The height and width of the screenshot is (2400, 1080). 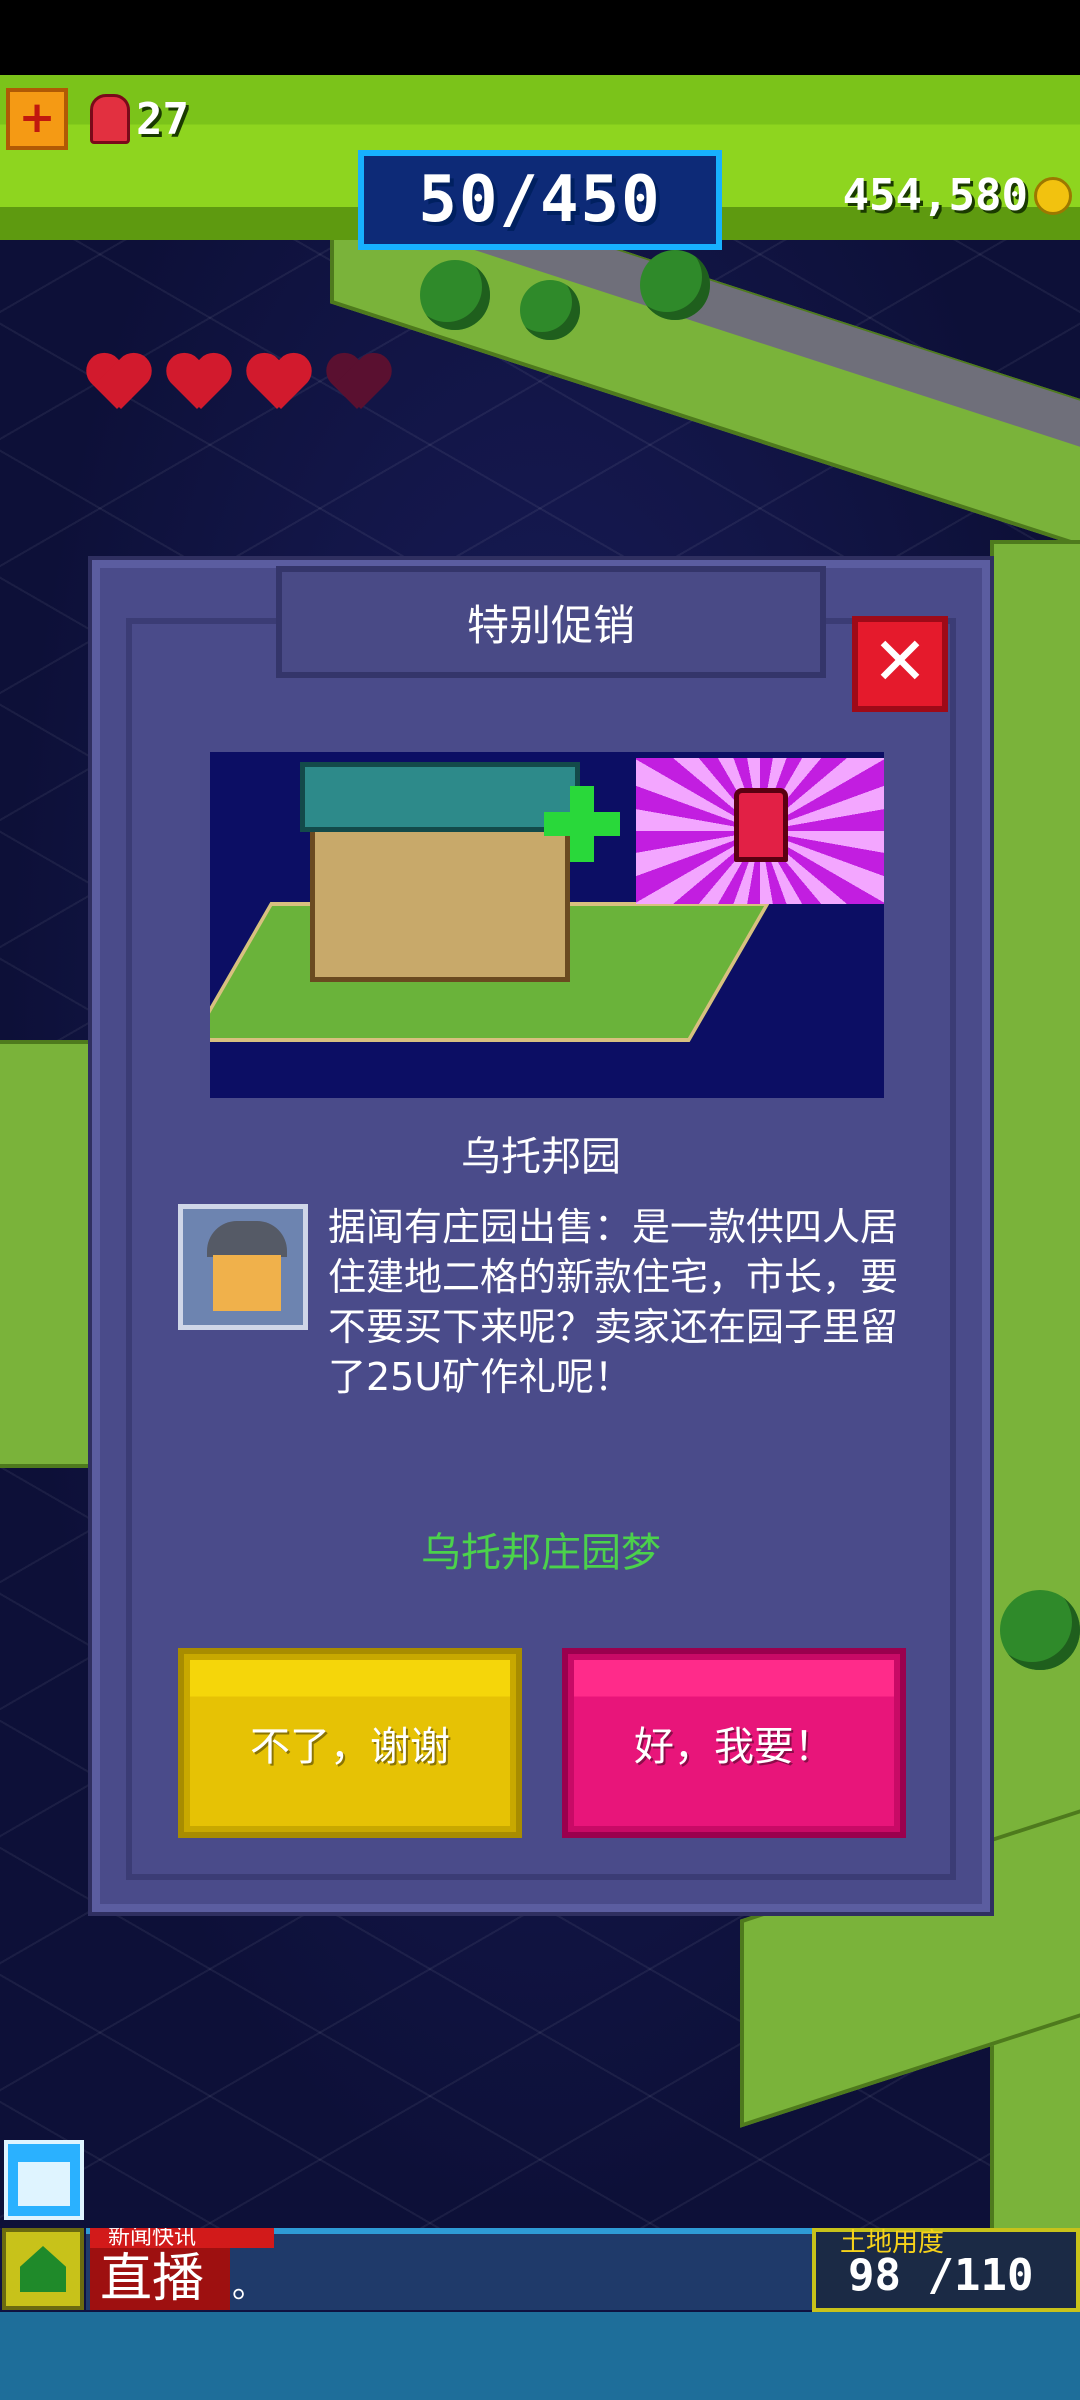 What do you see at coordinates (182, 2238) in the screenshot?
I see `news-tag: 新闻快讯` at bounding box center [182, 2238].